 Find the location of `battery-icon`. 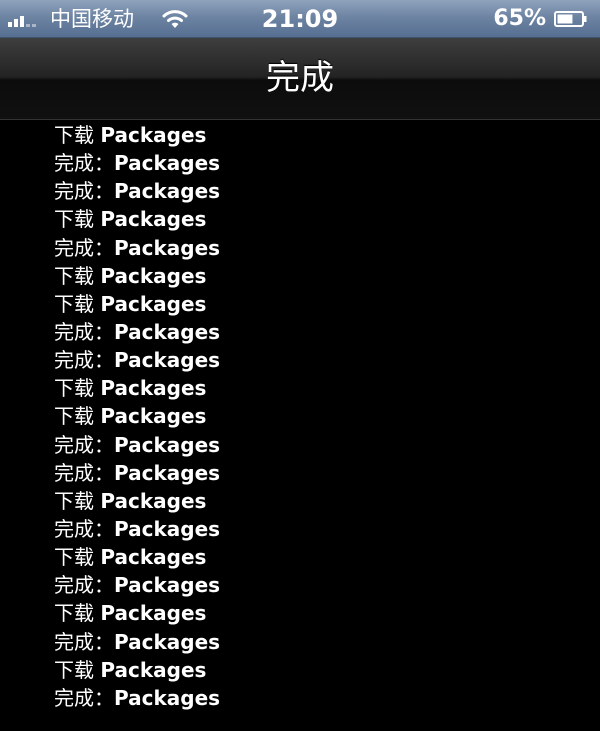

battery-icon is located at coordinates (570, 19).